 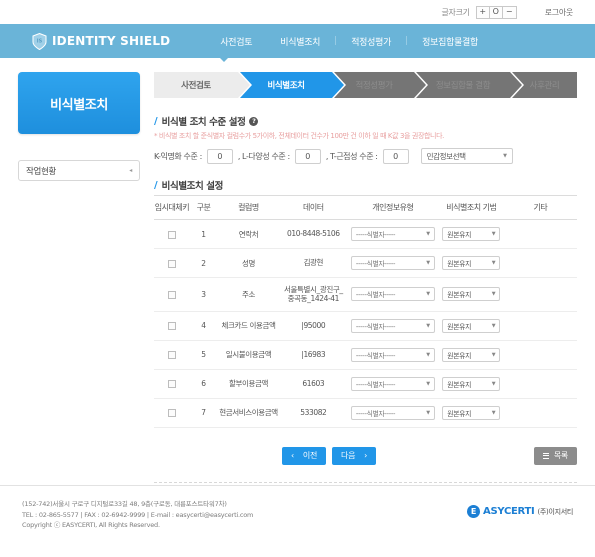 I want to click on row-data-text: |95000, so click(x=313, y=326).